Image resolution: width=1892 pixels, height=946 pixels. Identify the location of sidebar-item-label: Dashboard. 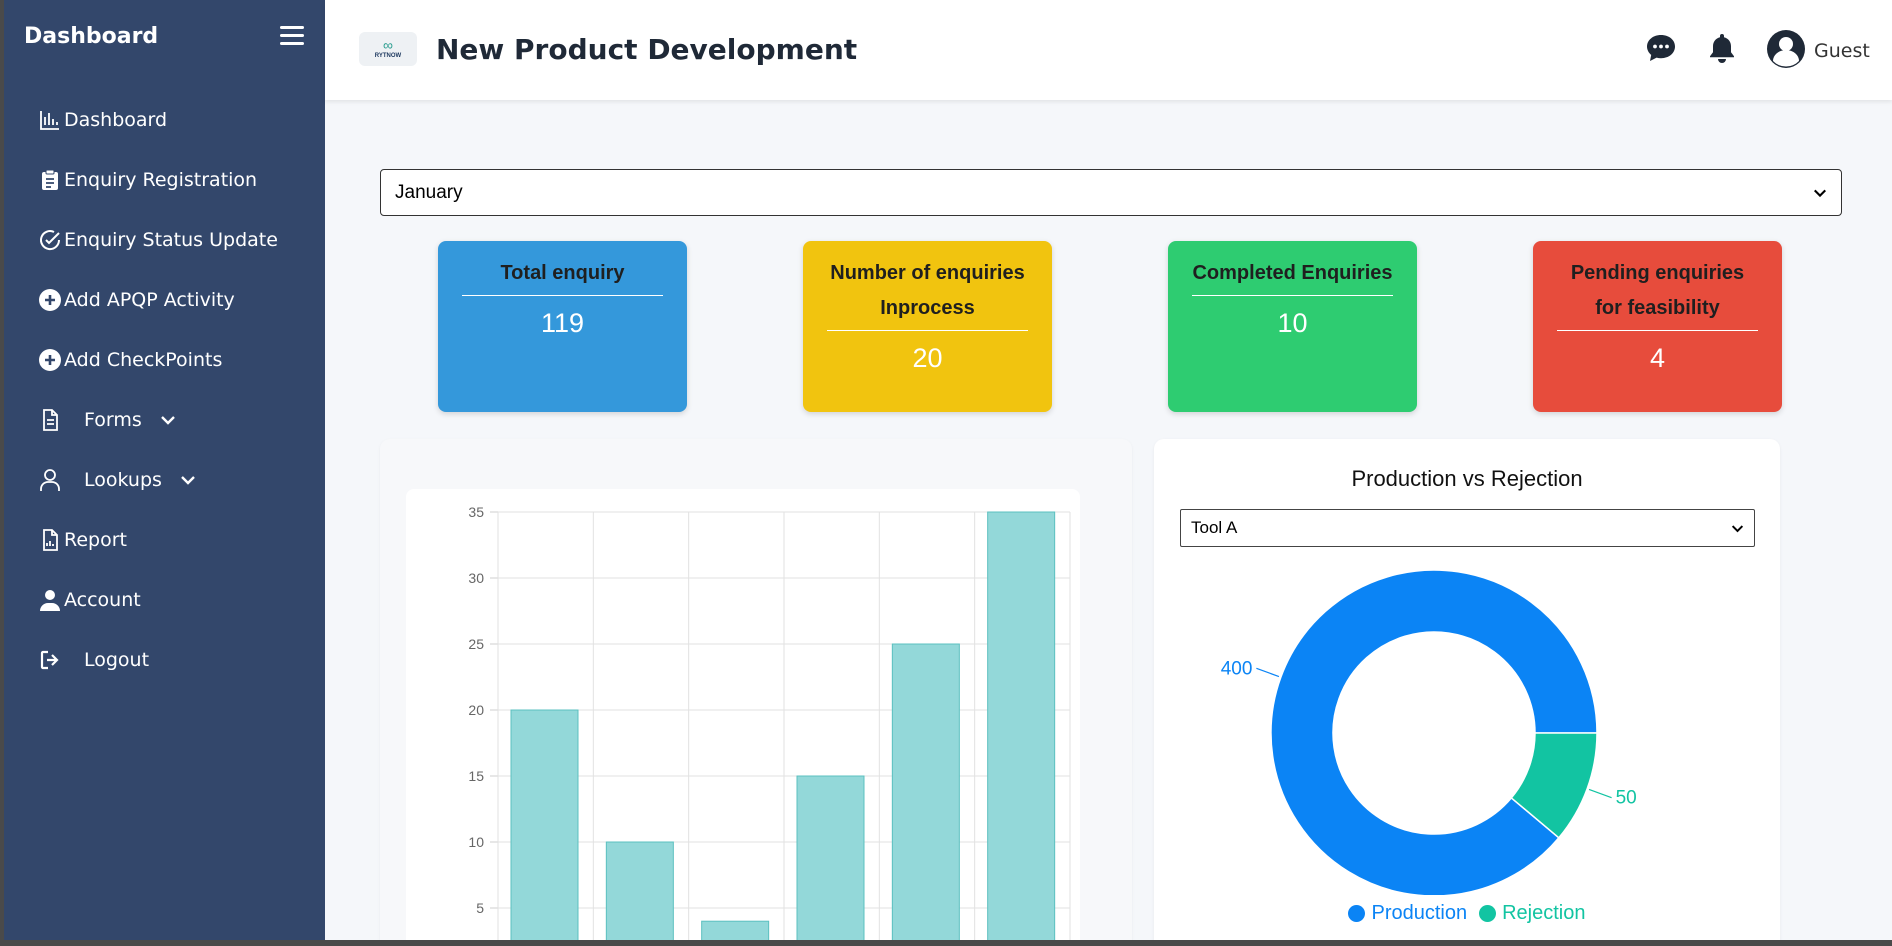
(116, 120).